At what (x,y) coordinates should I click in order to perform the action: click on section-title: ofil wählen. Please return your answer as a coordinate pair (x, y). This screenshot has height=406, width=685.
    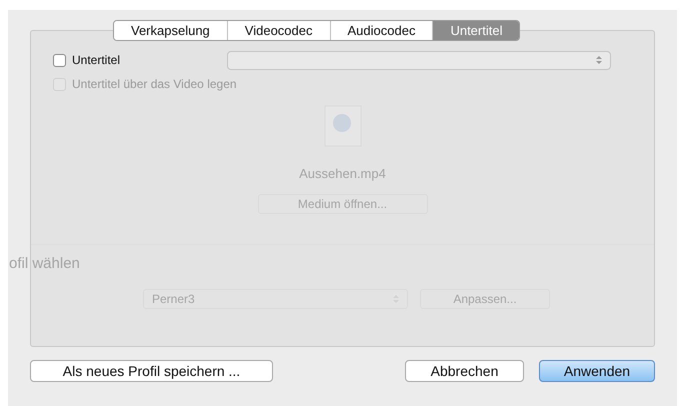
    Looking at the image, I should click on (44, 264).